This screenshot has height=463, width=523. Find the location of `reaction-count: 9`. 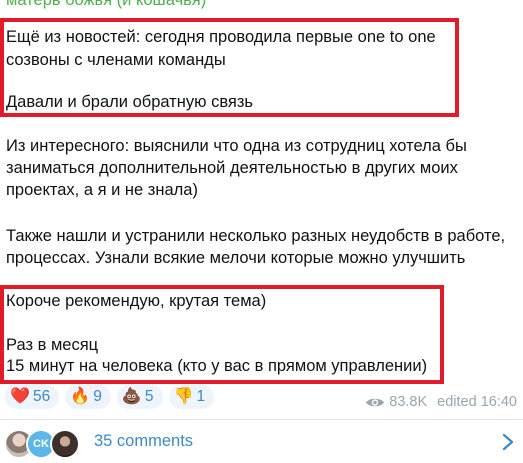

reaction-count: 9 is located at coordinates (97, 396).